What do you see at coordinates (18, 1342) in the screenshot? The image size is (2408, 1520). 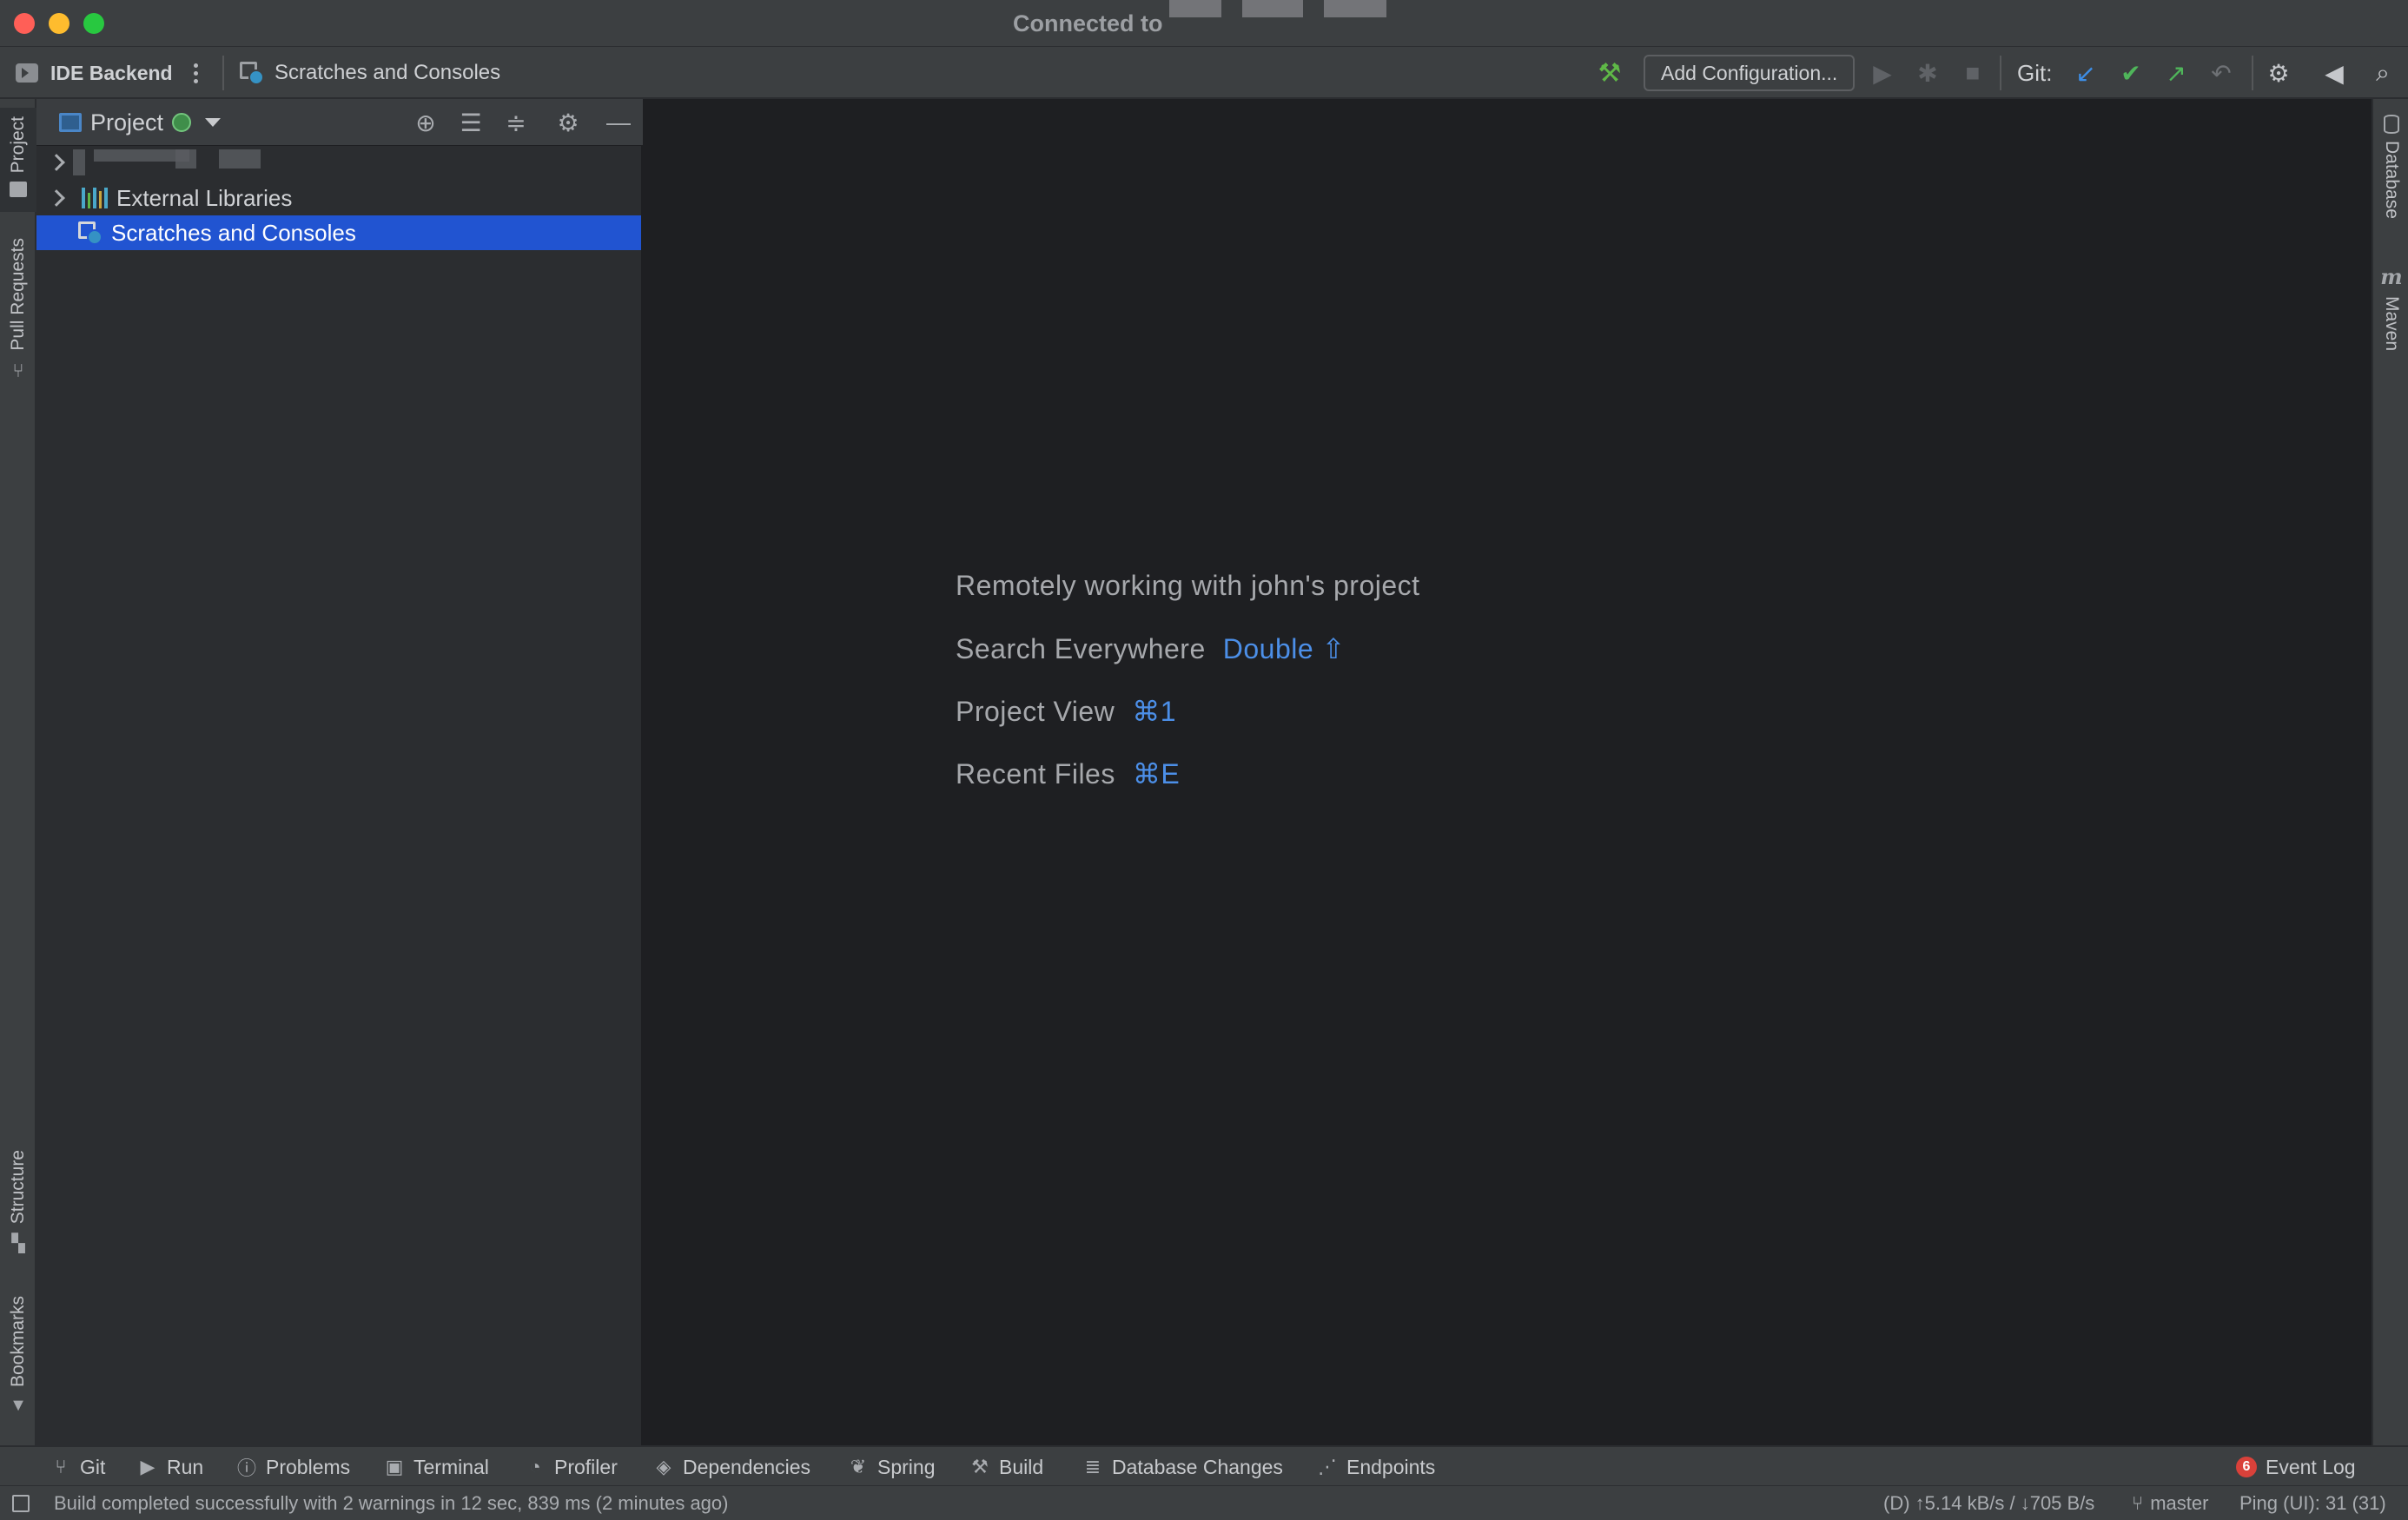 I see `tab-bookmarks-label: Bookmarks` at bounding box center [18, 1342].